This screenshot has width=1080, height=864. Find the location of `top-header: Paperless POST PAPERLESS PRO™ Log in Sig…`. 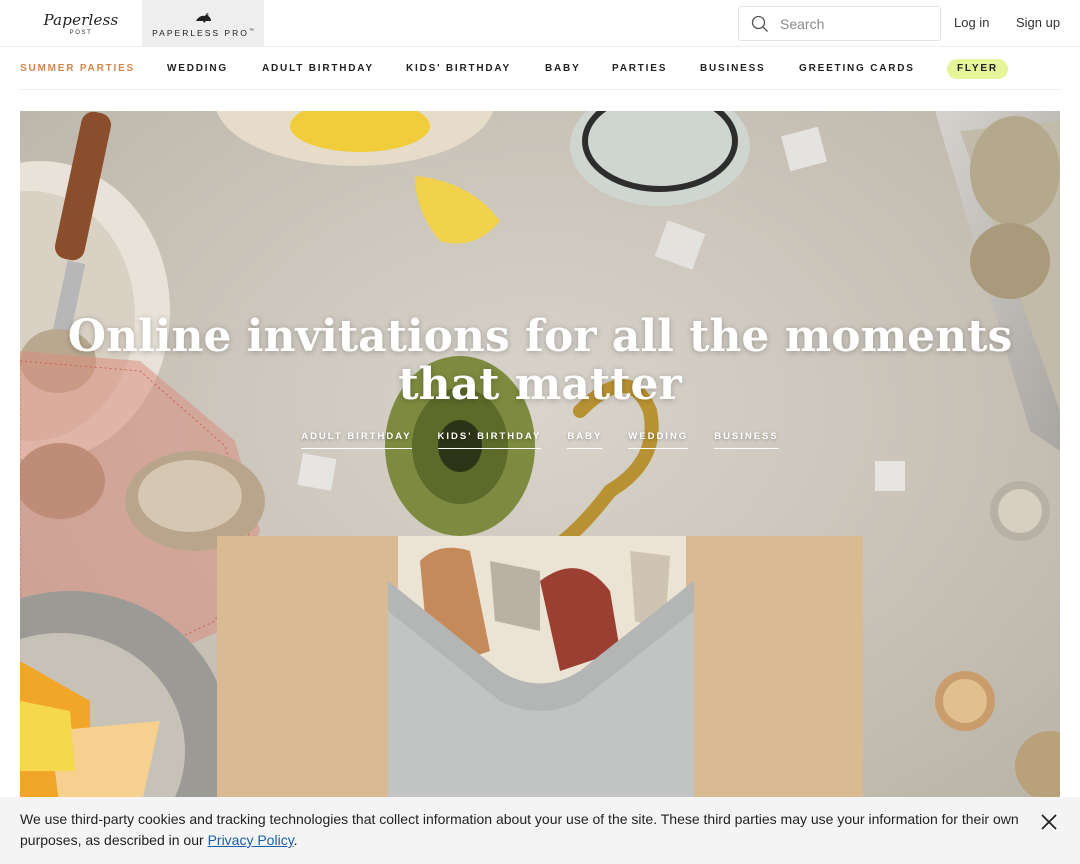

top-header: Paperless POST PAPERLESS PRO™ Log in Sig… is located at coordinates (540, 23).